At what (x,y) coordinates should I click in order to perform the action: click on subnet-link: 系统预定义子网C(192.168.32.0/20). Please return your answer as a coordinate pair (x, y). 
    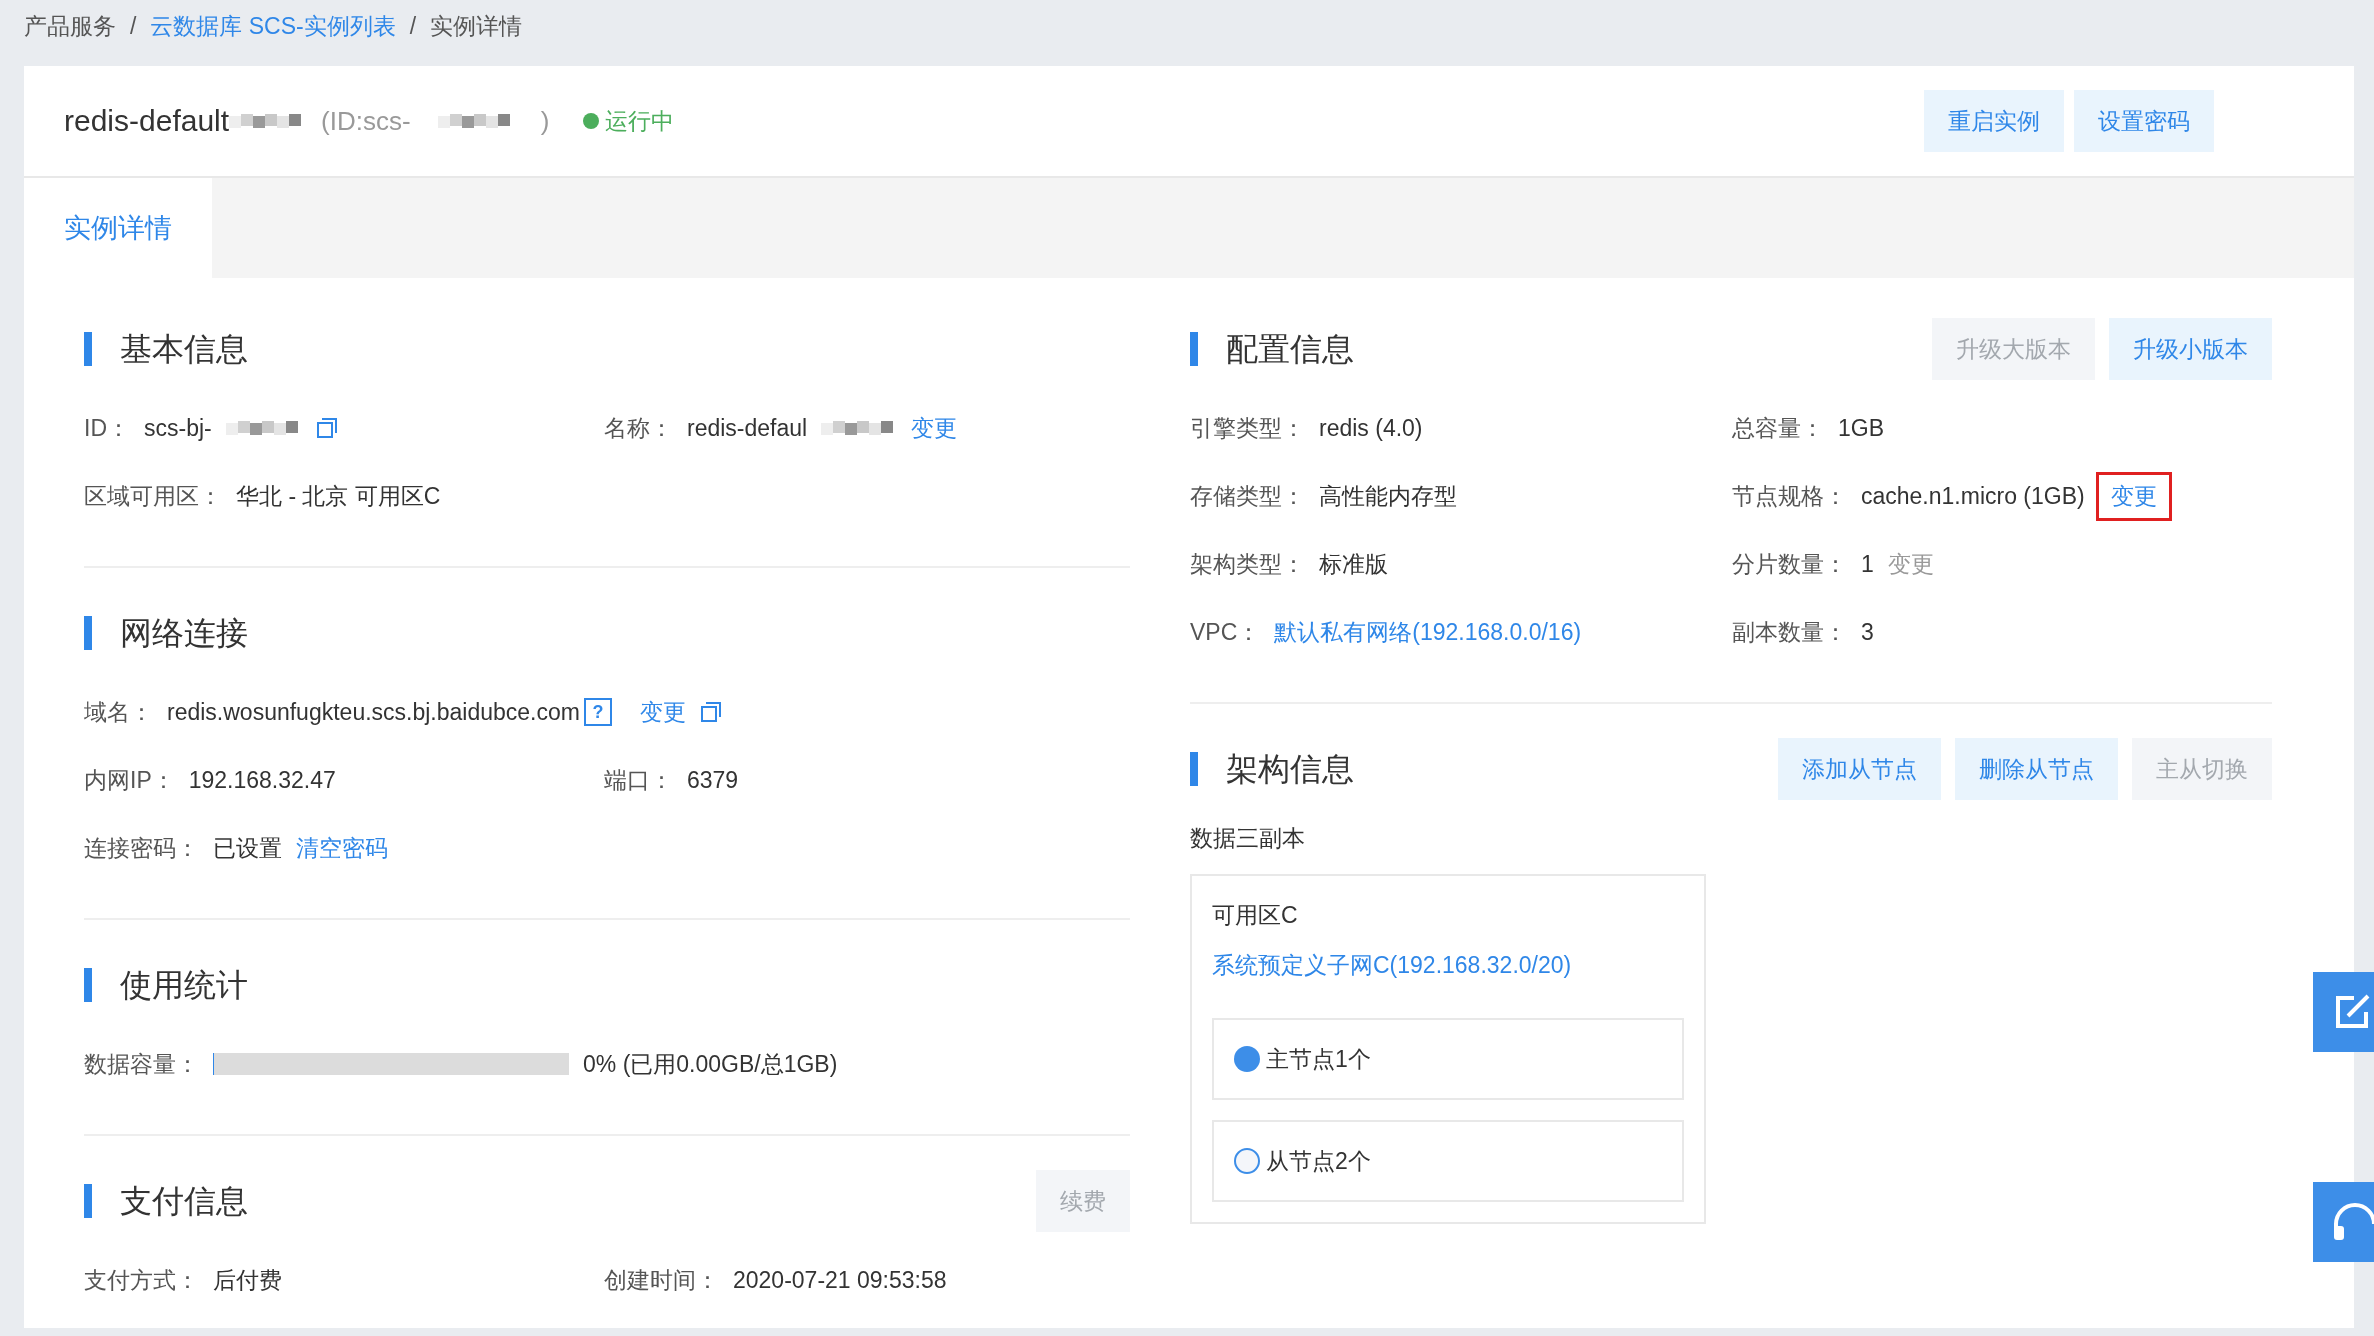
    Looking at the image, I should click on (1392, 965).